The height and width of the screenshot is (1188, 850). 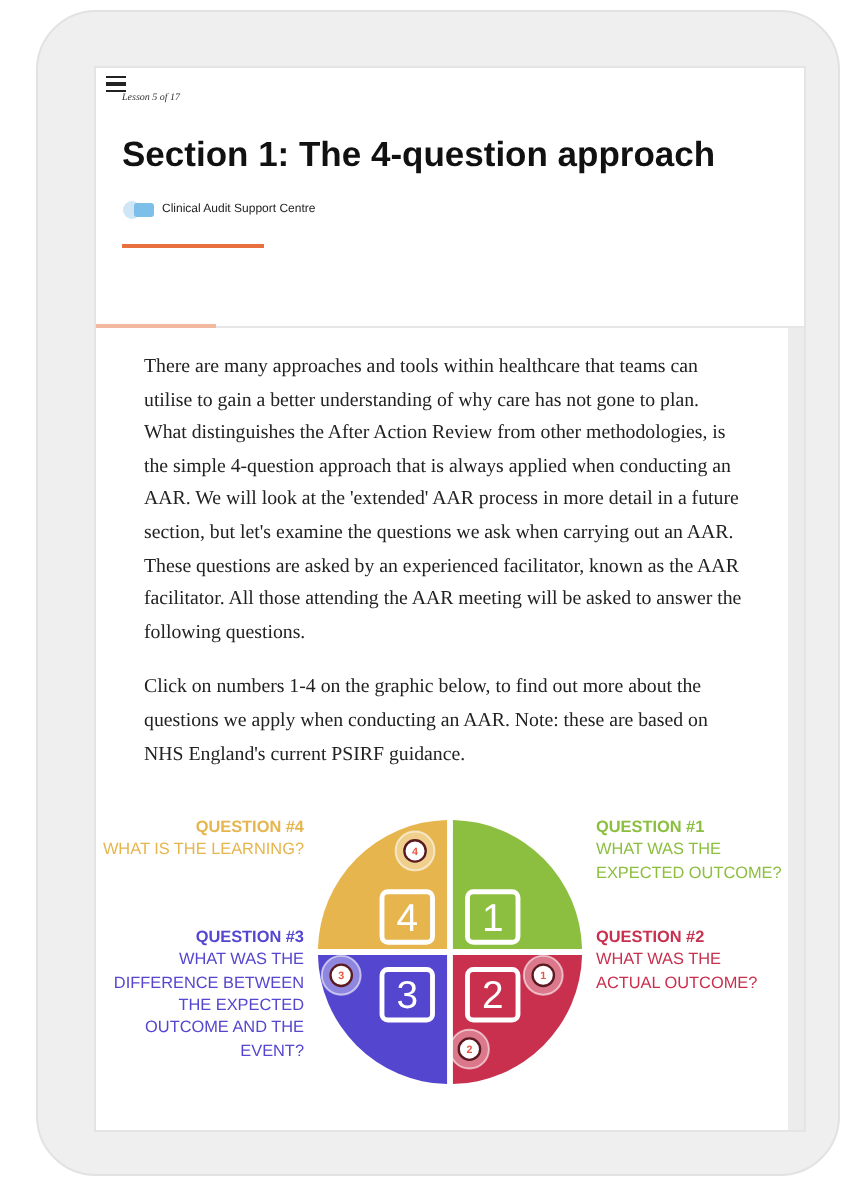 What do you see at coordinates (651, 937) in the screenshot?
I see `question-heading: QUESTION #2` at bounding box center [651, 937].